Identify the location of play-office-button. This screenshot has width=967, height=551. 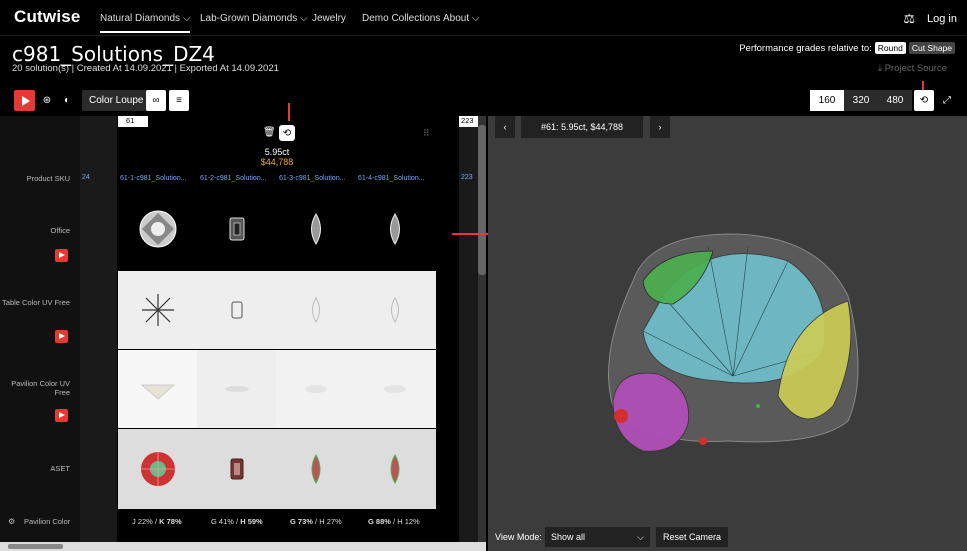
(61, 255).